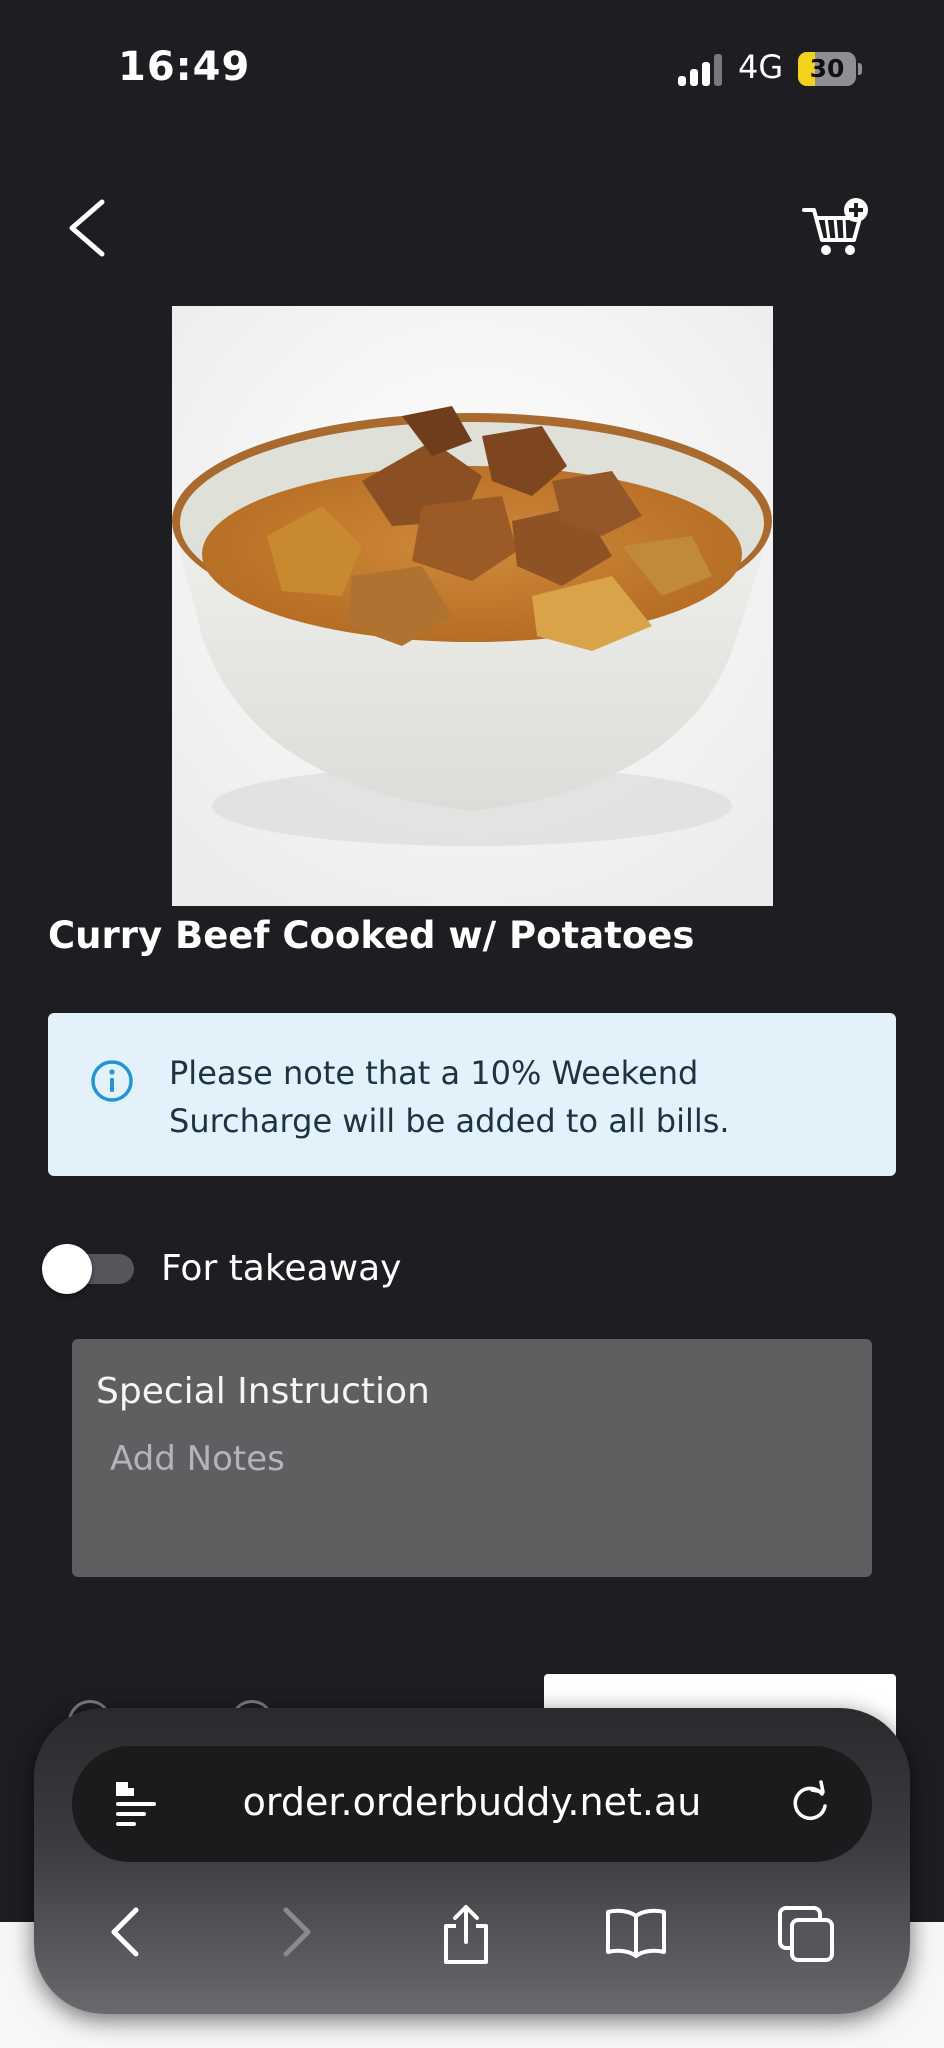 The width and height of the screenshot is (944, 2048). I want to click on info-icon, so click(112, 1081).